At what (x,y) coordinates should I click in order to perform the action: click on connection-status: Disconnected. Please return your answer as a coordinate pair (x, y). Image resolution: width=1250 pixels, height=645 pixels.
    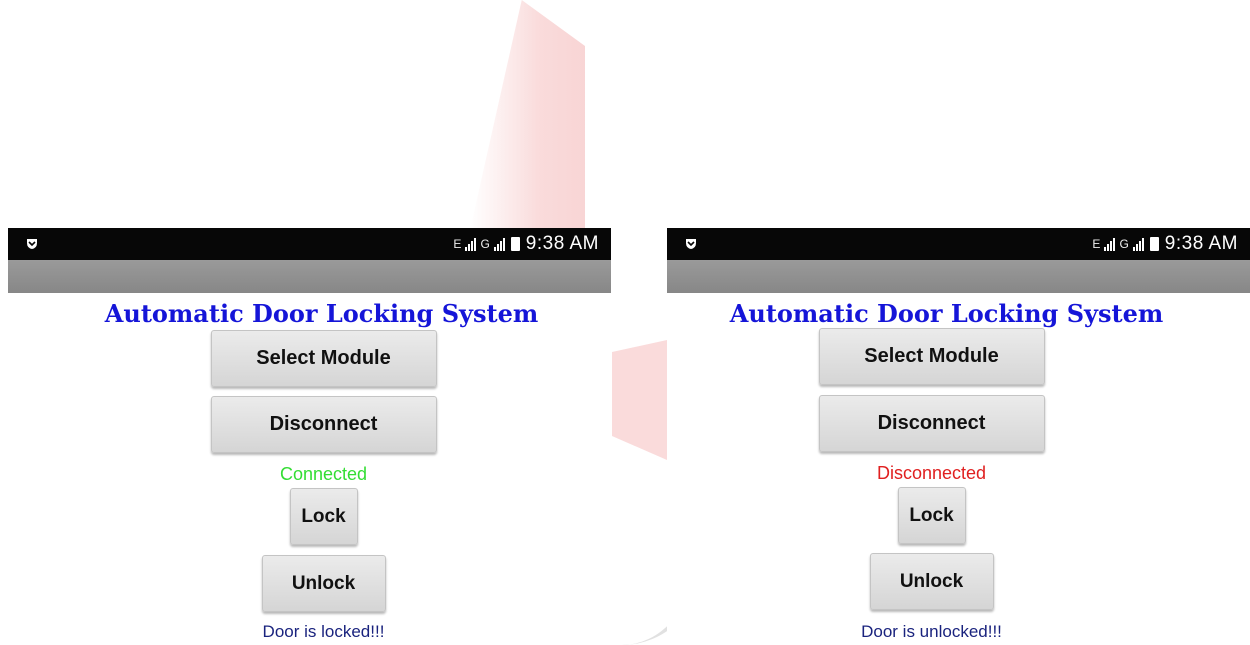
    Looking at the image, I should click on (931, 473).